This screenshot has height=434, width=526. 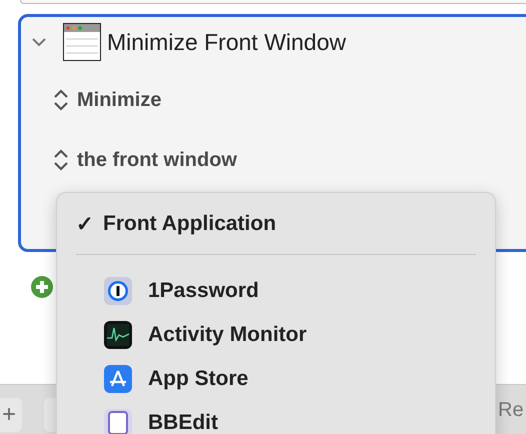 What do you see at coordinates (82, 42) in the screenshot?
I see `window-icon` at bounding box center [82, 42].